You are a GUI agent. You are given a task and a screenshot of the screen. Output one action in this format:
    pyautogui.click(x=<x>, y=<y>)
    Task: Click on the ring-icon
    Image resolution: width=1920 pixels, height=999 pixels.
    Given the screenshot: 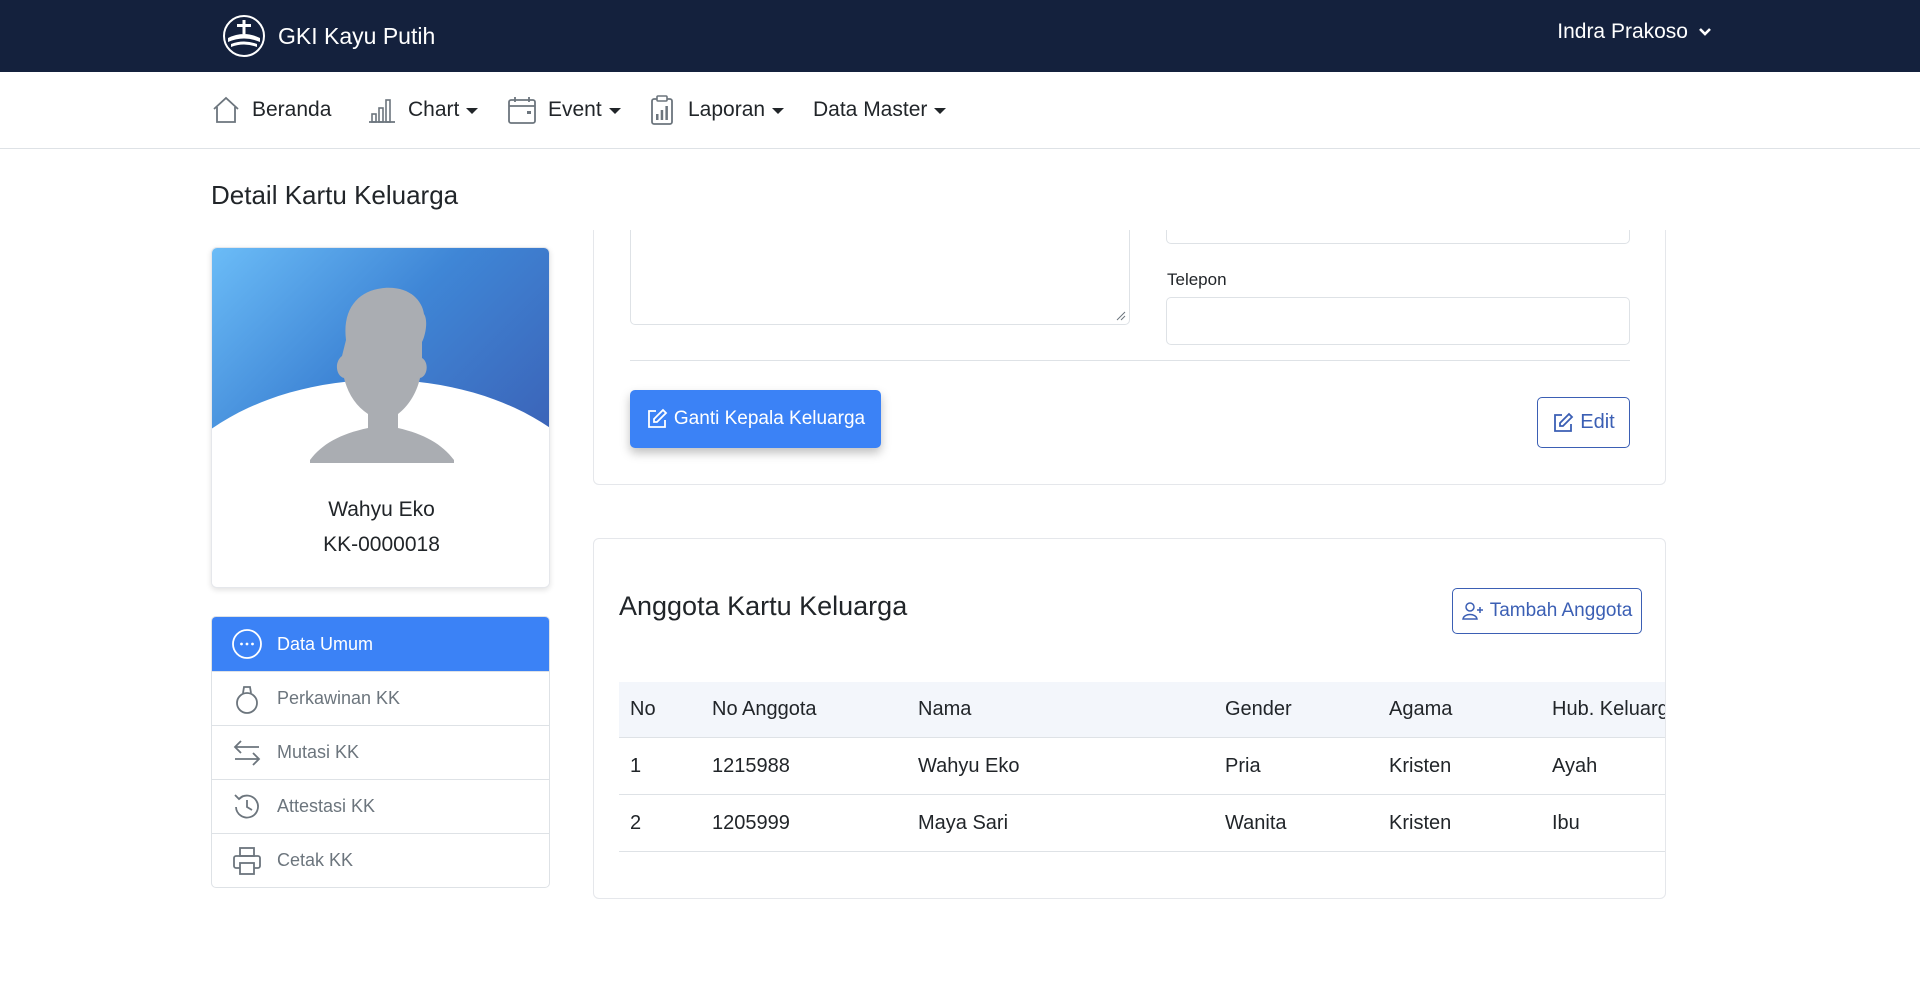 What is the action you would take?
    pyautogui.click(x=247, y=699)
    